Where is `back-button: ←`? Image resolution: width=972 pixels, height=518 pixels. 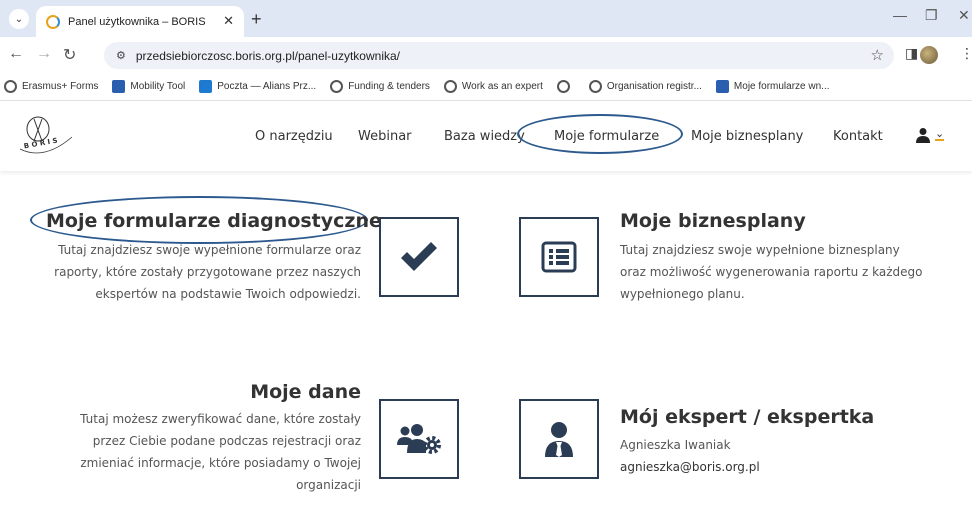
back-button: ← is located at coordinates (16, 54).